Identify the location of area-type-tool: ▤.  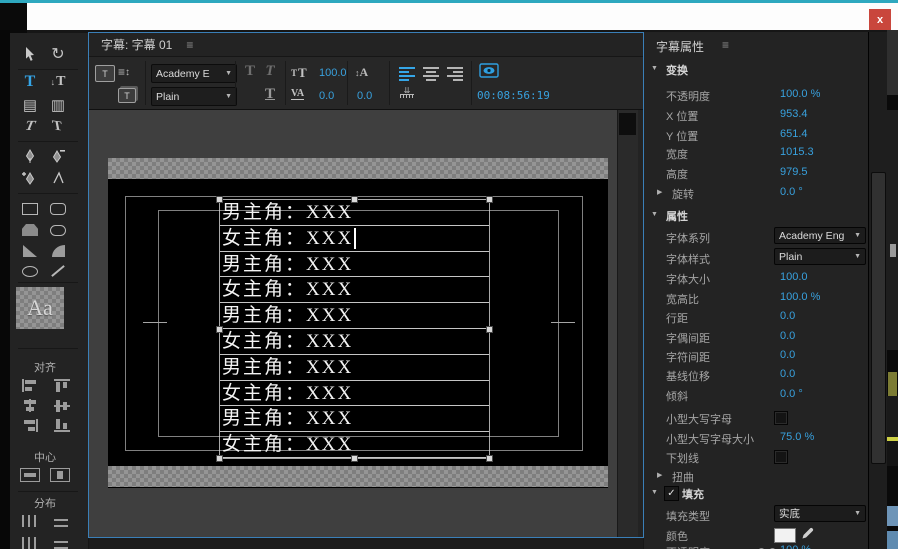
(30, 105).